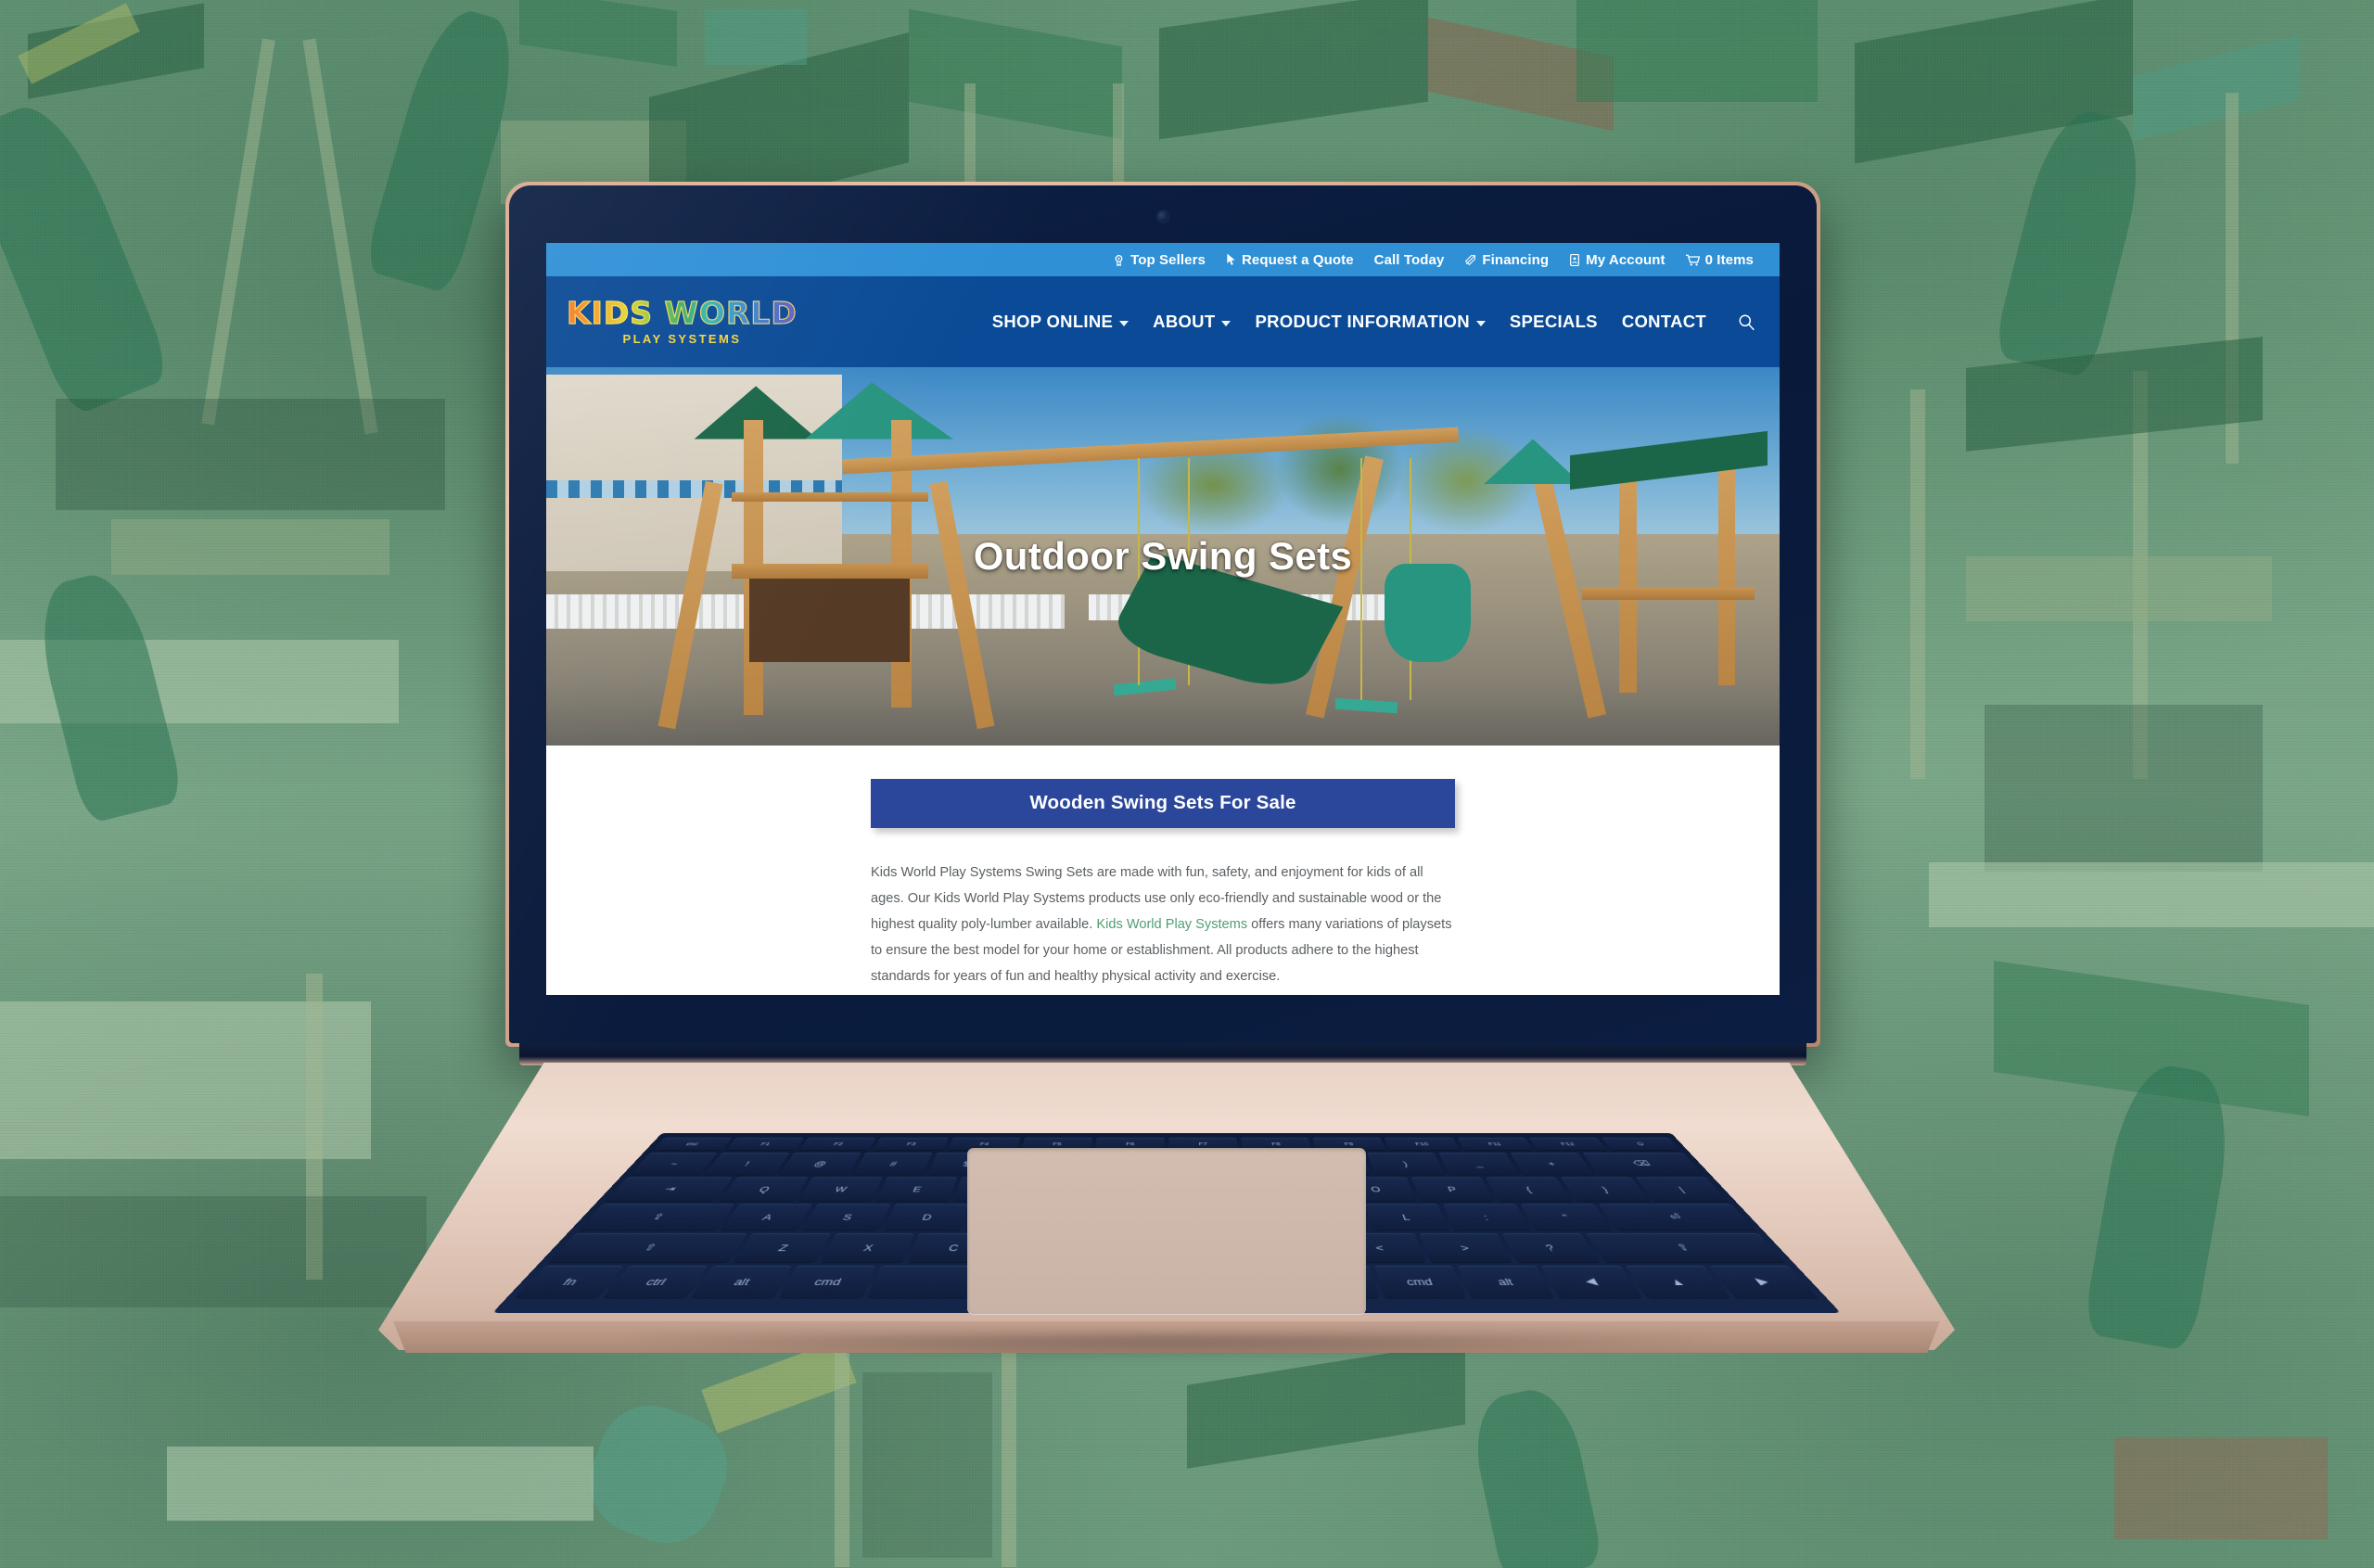  I want to click on key-_: _, so click(1479, 1164).